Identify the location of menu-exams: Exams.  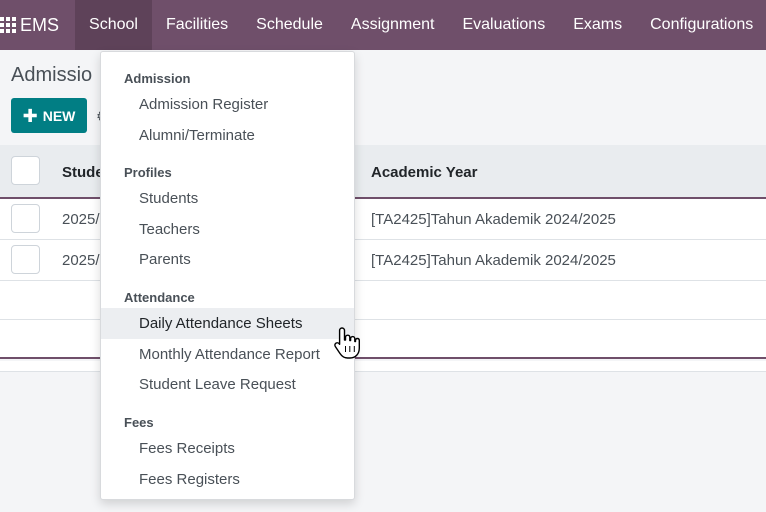
(597, 25).